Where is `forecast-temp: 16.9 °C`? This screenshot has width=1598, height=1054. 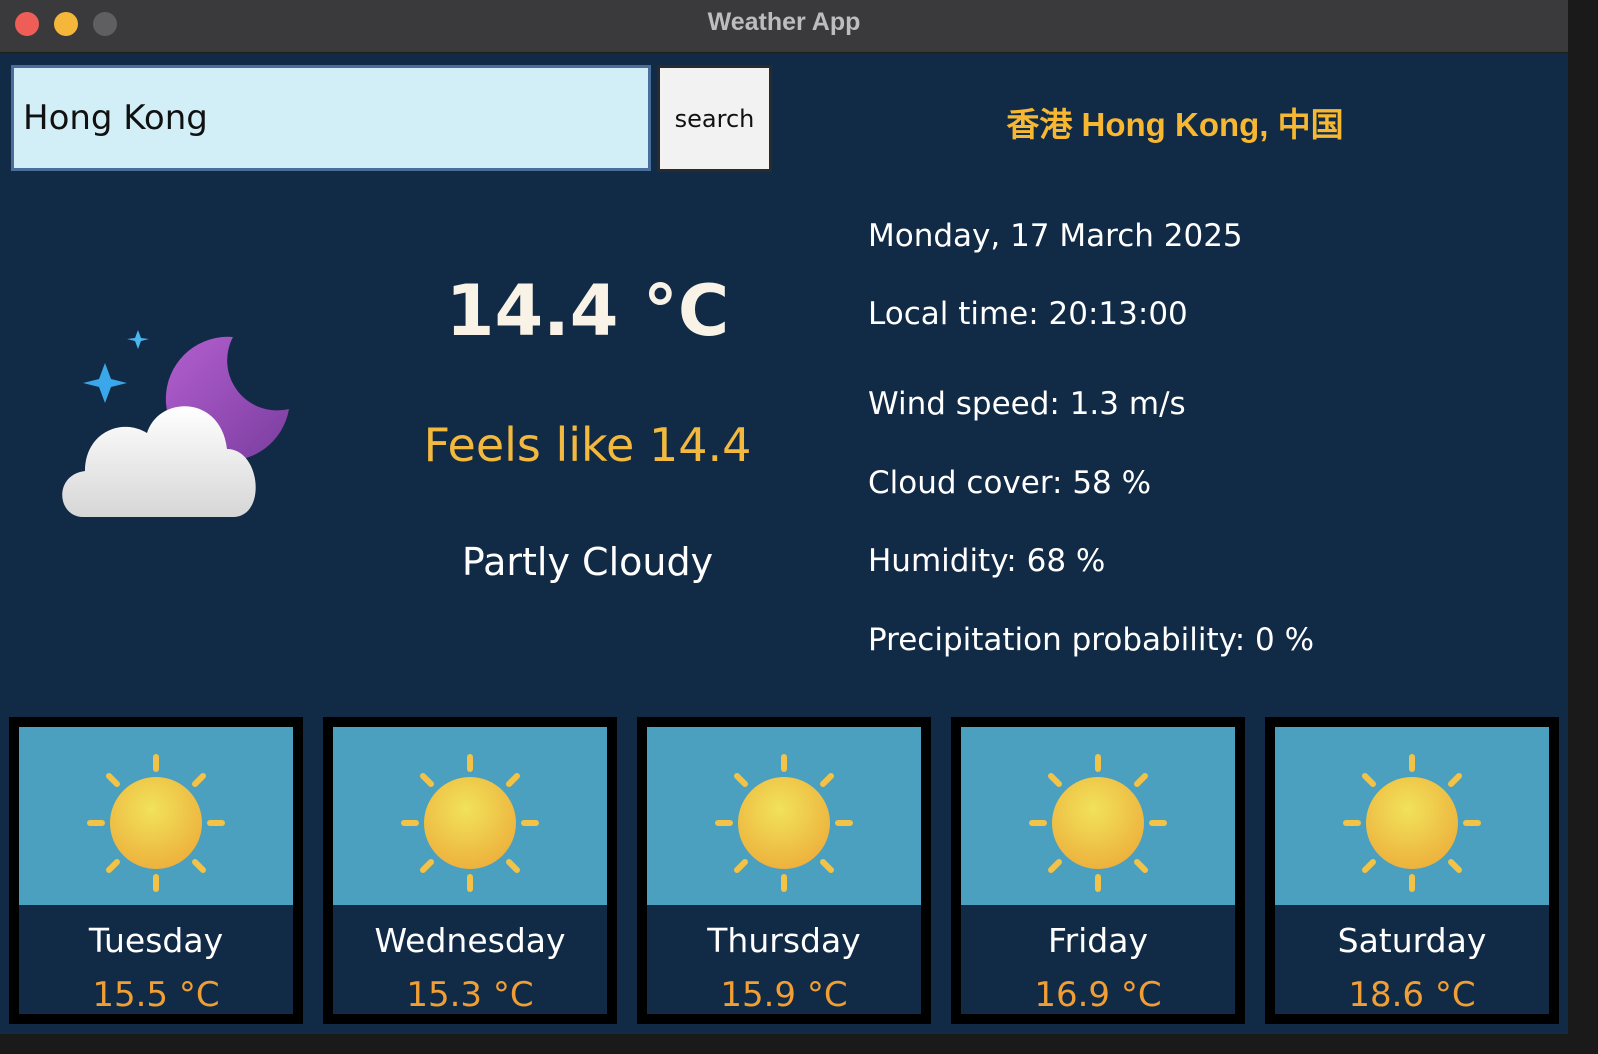 forecast-temp: 16.9 °C is located at coordinates (1098, 995).